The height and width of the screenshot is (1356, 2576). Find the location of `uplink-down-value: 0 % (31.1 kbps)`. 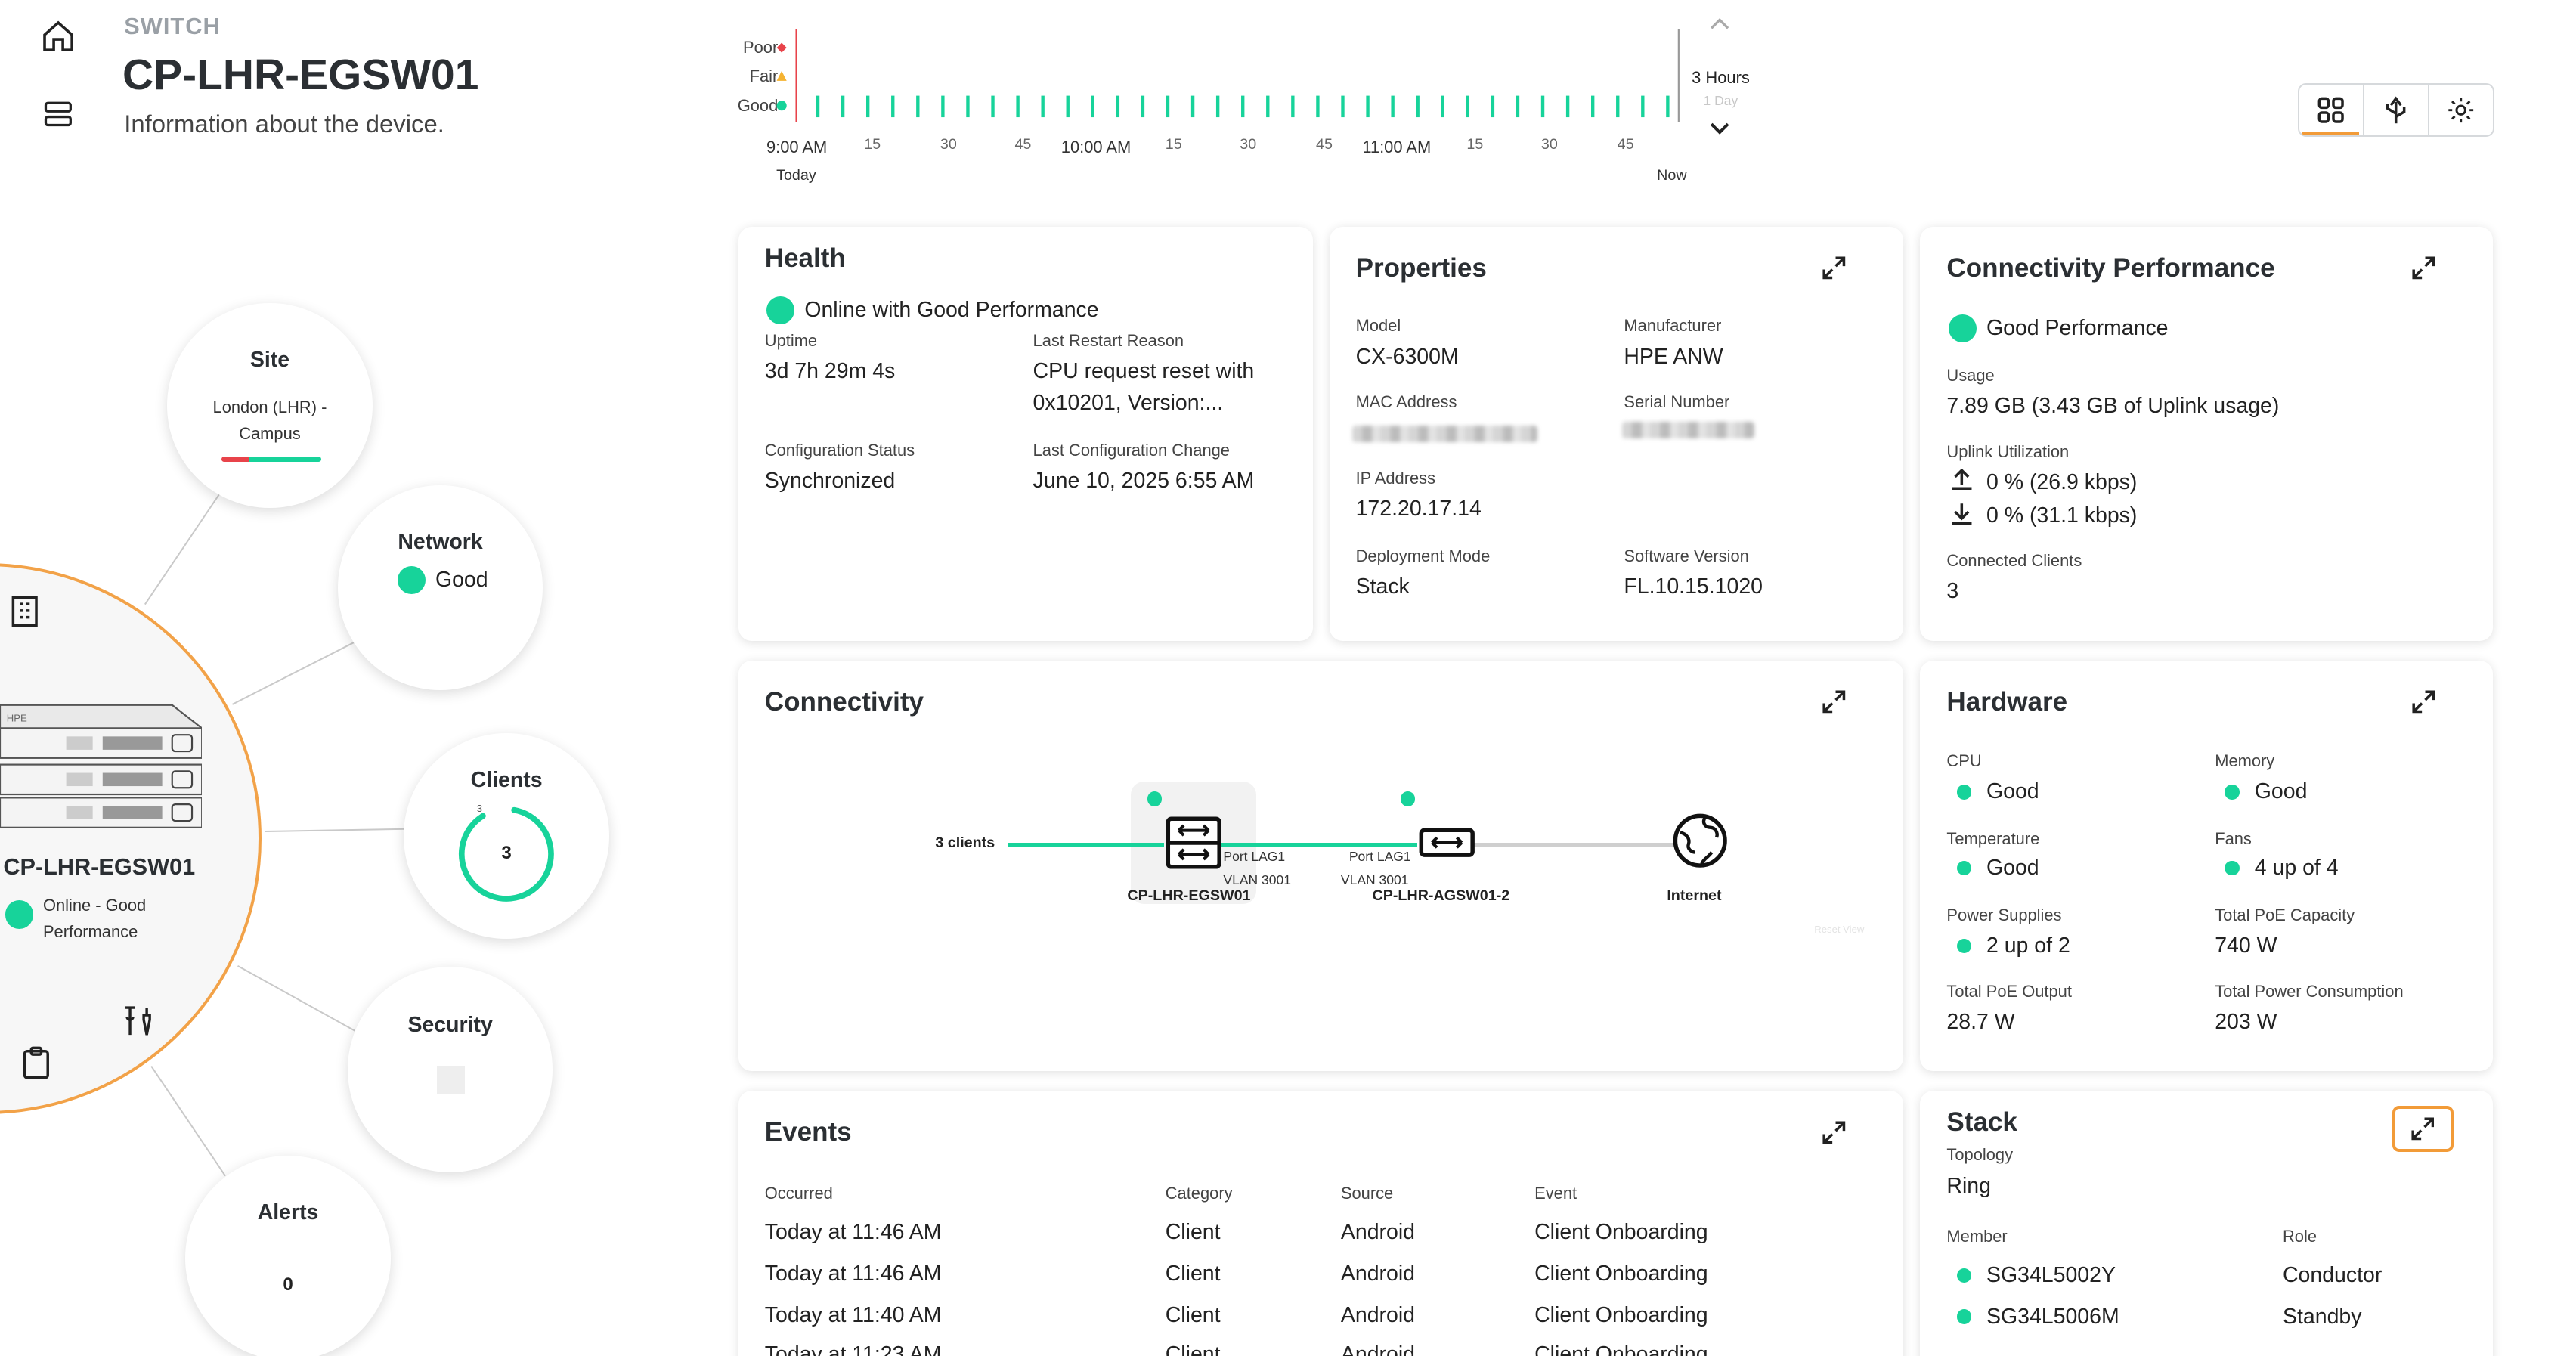

uplink-down-value: 0 % (31.1 kbps) is located at coordinates (2062, 515).